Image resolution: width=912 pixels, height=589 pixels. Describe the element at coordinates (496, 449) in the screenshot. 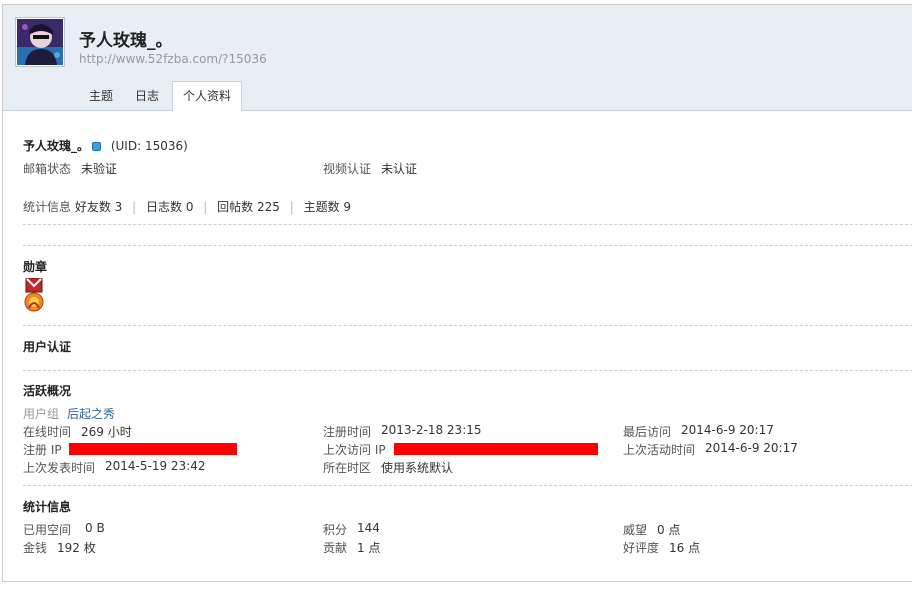

I see `last-ip-redaction` at that location.